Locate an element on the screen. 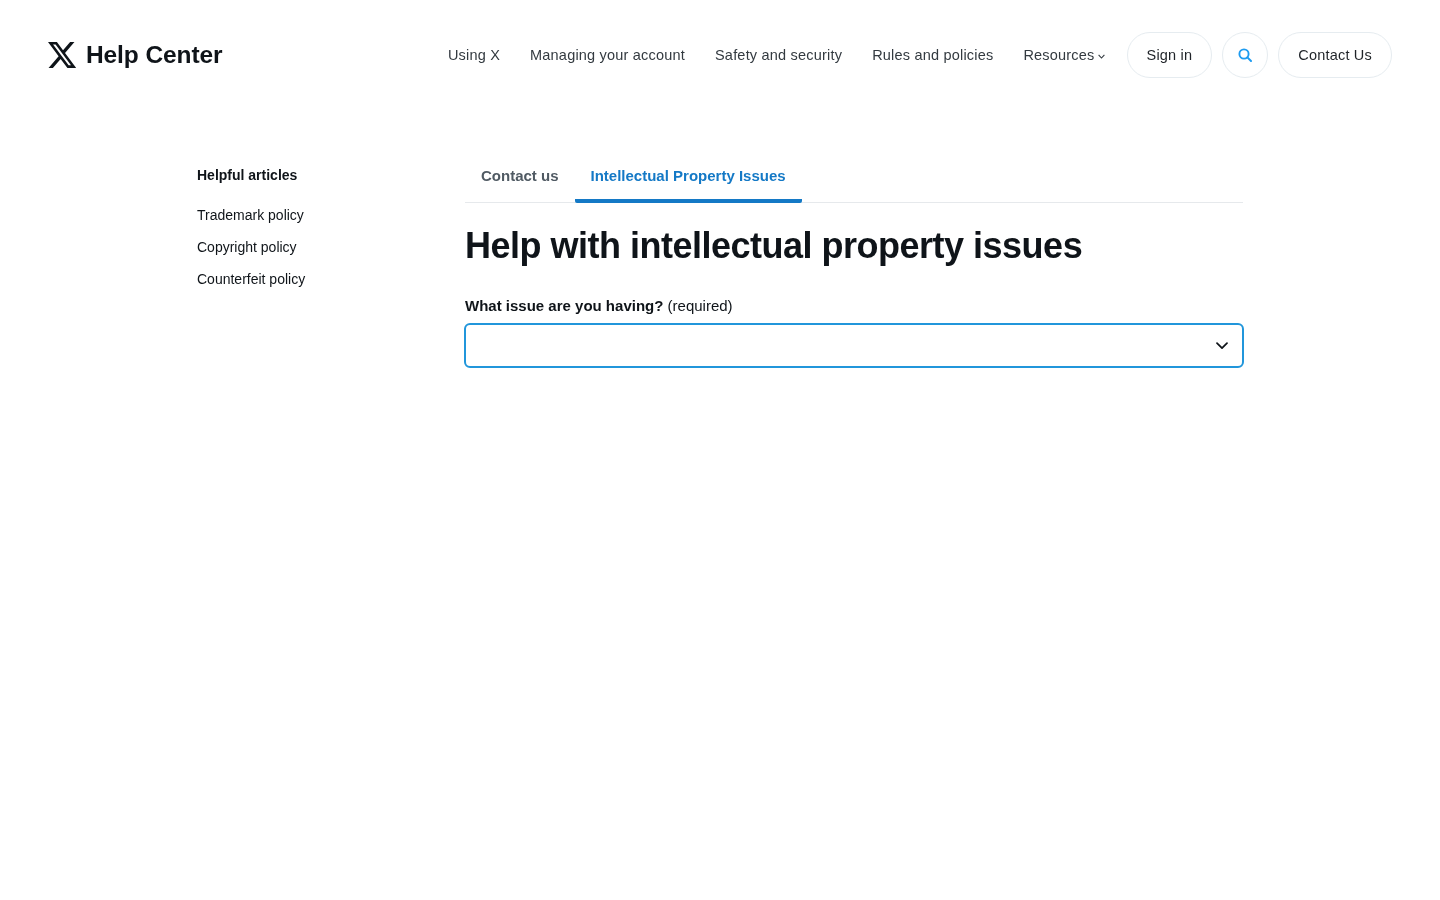  contact-button: Contact Us is located at coordinates (1335, 55).